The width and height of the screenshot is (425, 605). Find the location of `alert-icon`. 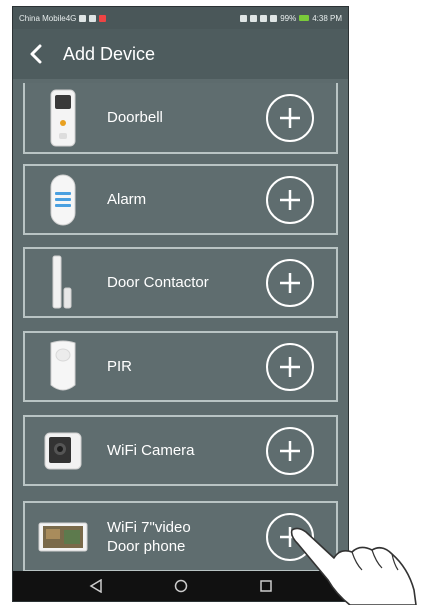

alert-icon is located at coordinates (103, 18).